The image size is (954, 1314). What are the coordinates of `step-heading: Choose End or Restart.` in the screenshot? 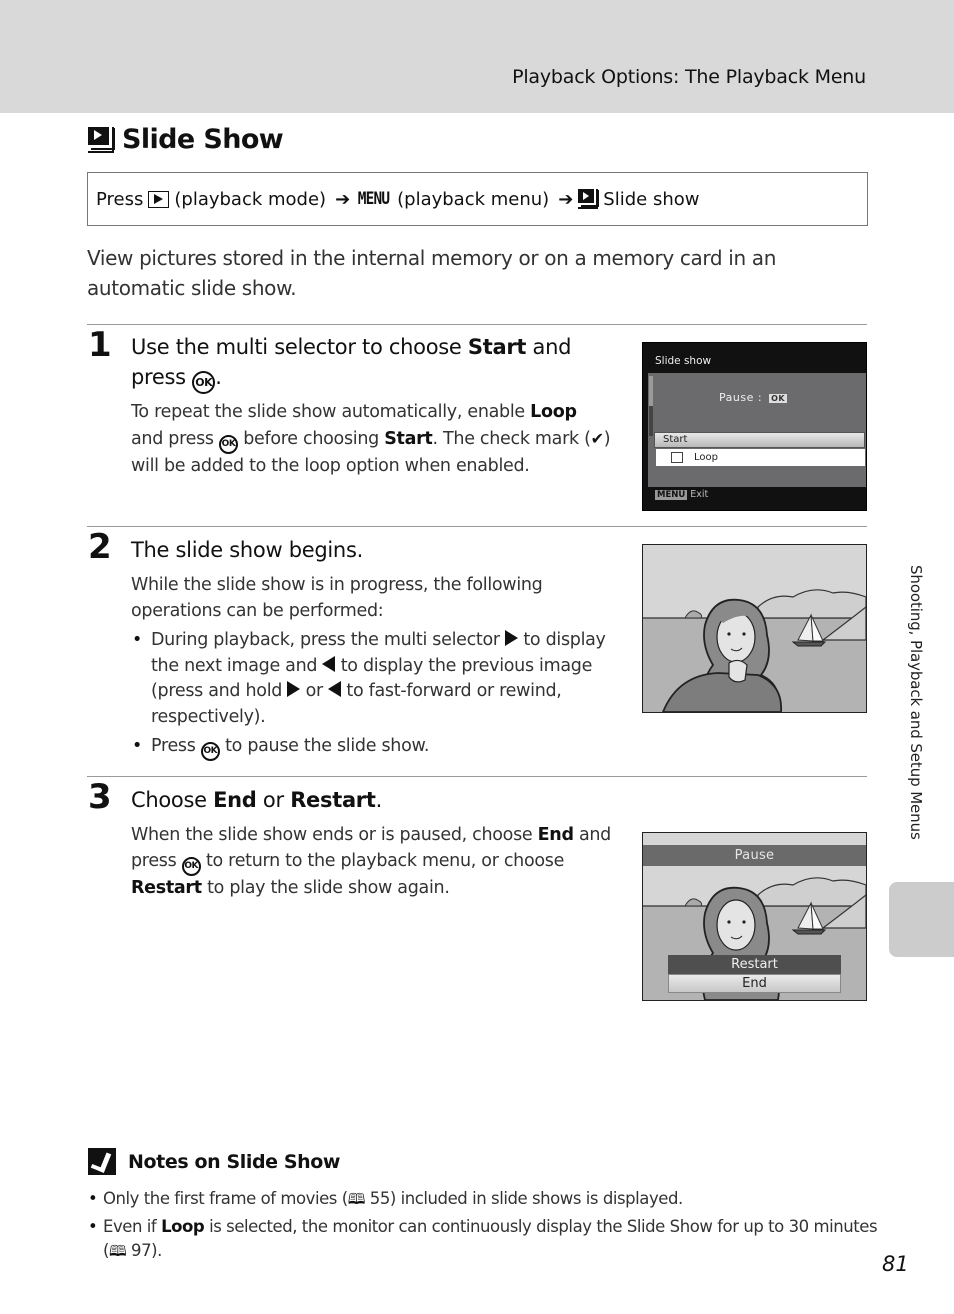 It's located at (371, 800).